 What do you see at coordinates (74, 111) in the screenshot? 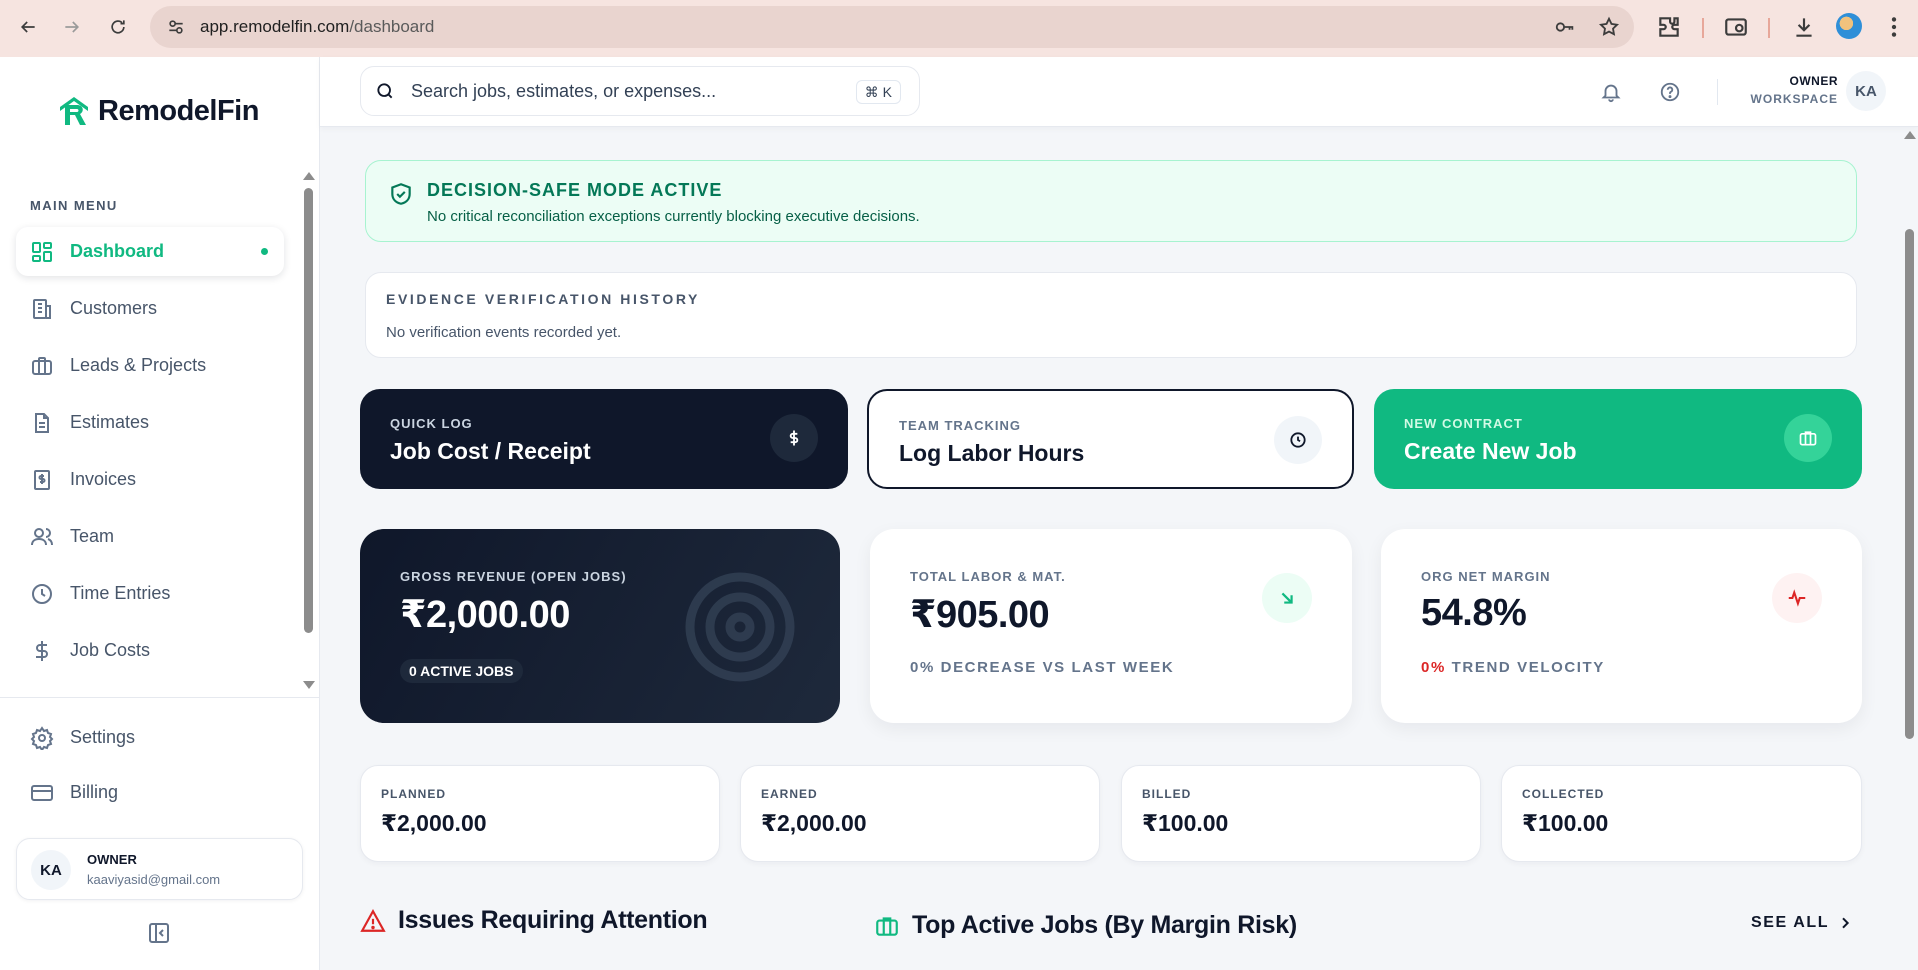
I see `remodelfin-logo-icon` at bounding box center [74, 111].